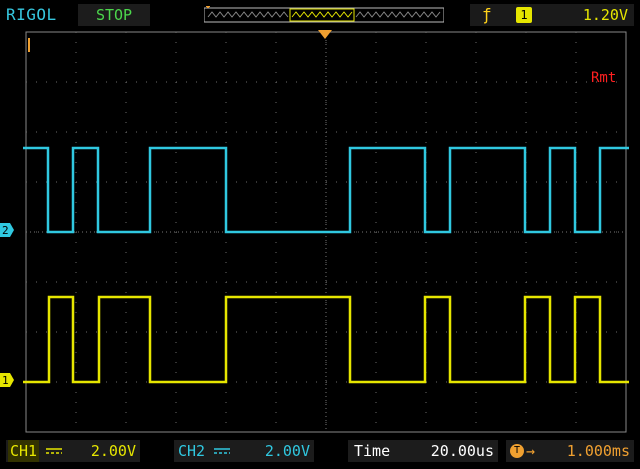  Describe the element at coordinates (487, 14) in the screenshot. I see `rising-edge-icon: ƒ` at that location.